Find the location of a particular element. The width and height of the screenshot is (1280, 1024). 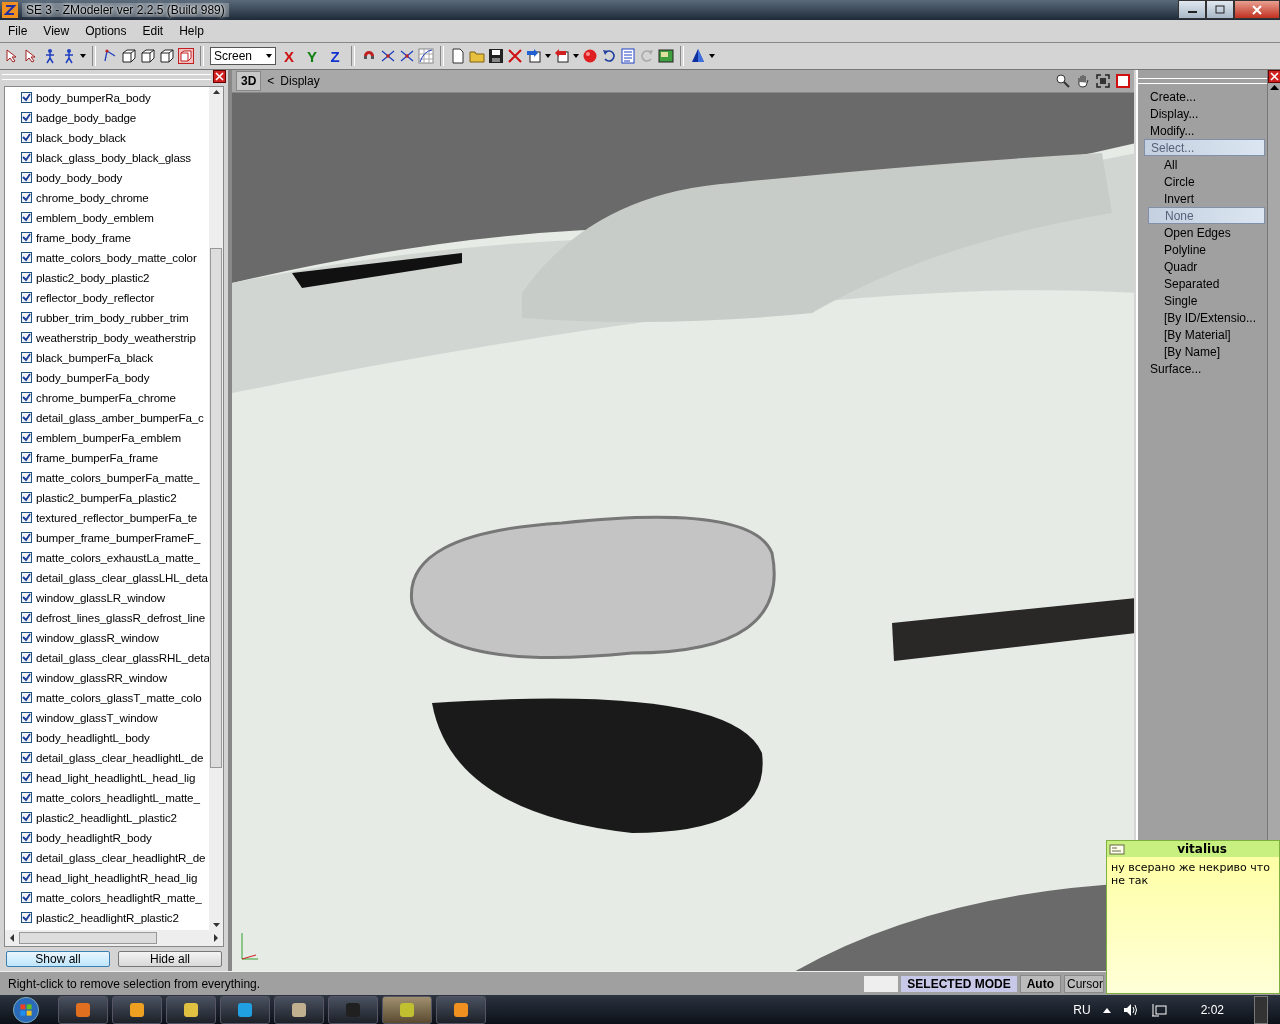

hand-icon is located at coordinates (1083, 81).